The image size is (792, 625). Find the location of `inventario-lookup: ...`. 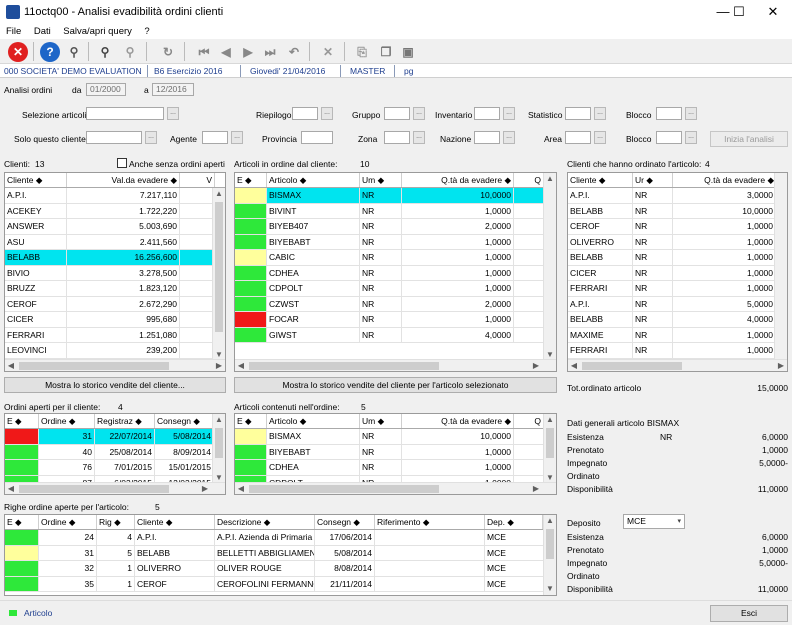

inventario-lookup: ... is located at coordinates (509, 113).